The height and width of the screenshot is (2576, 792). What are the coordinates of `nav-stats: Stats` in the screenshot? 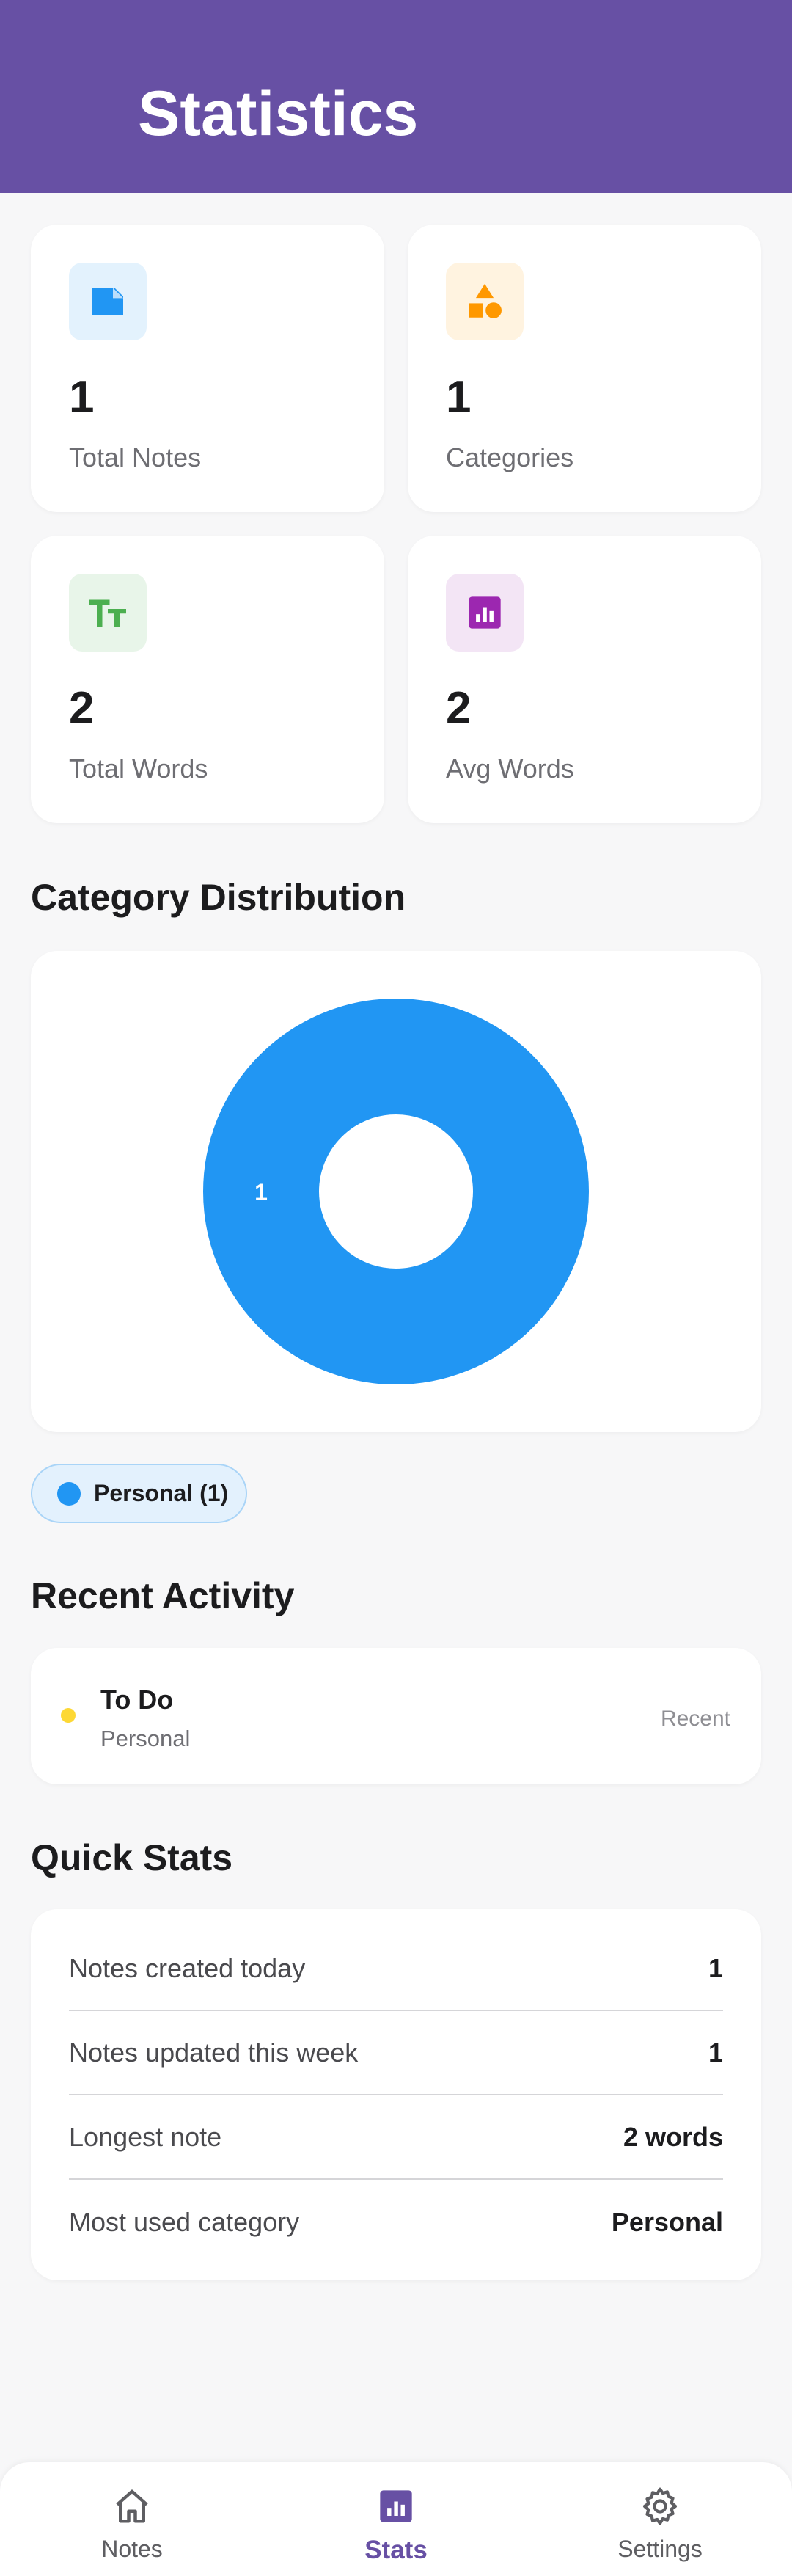 It's located at (396, 2519).